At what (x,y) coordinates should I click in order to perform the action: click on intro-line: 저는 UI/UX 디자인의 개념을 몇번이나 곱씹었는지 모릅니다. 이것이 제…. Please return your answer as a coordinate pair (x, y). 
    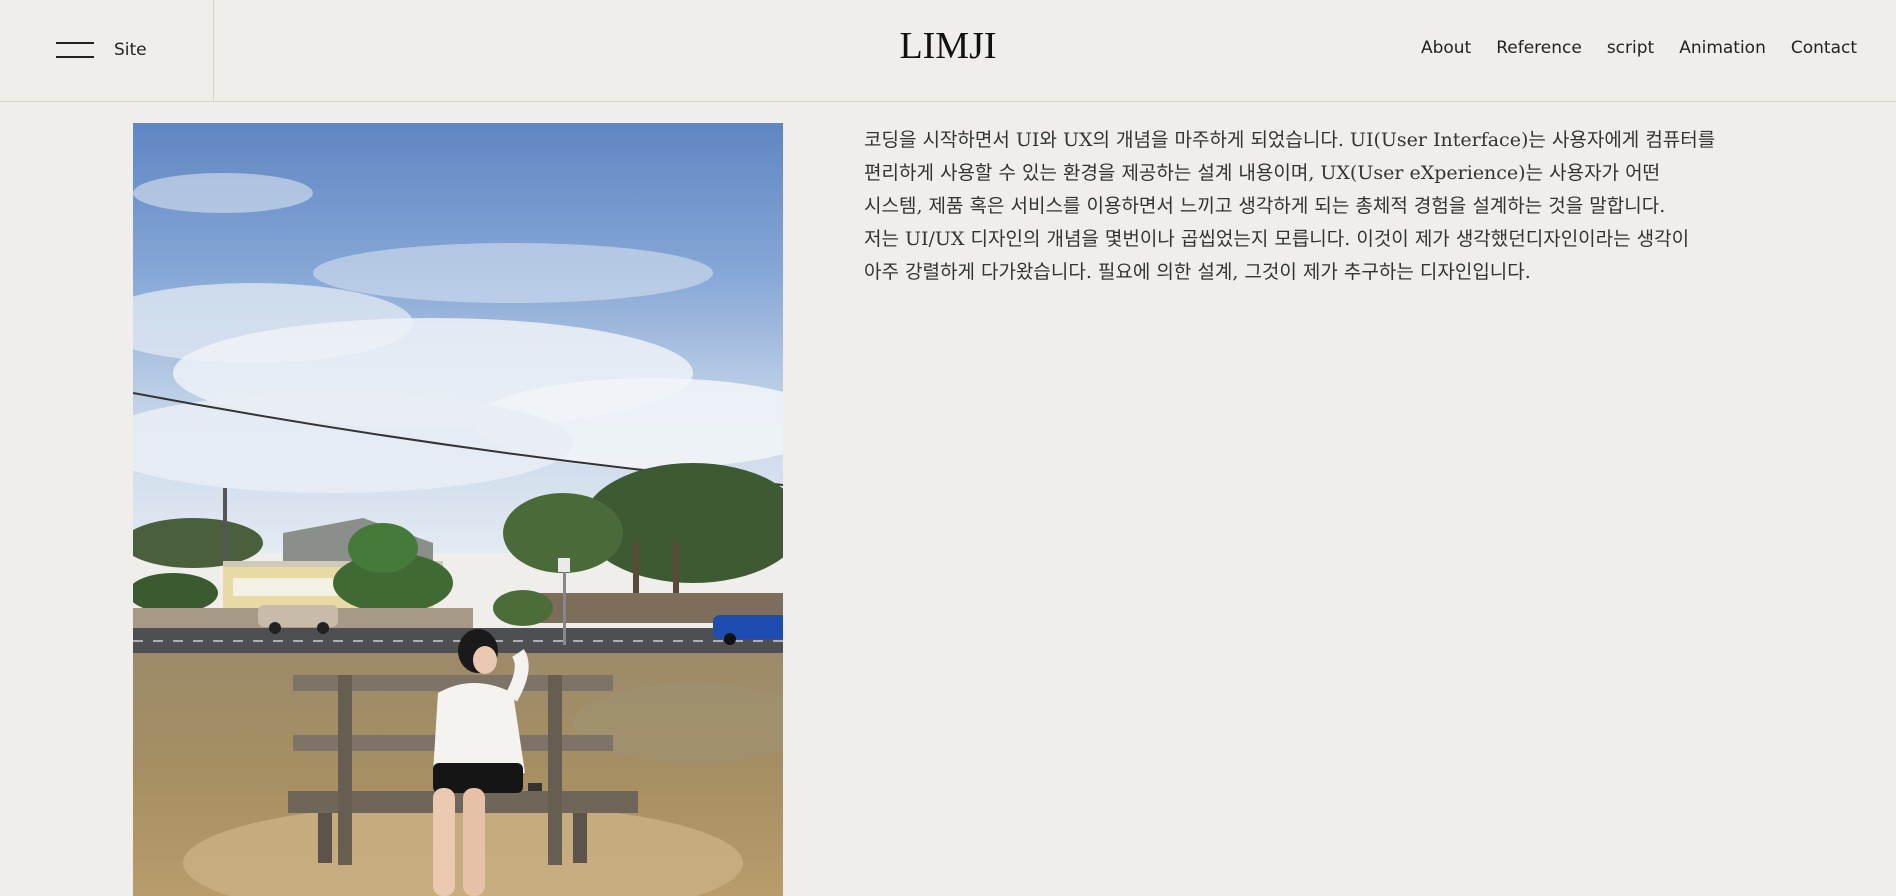
    Looking at the image, I should click on (1277, 239).